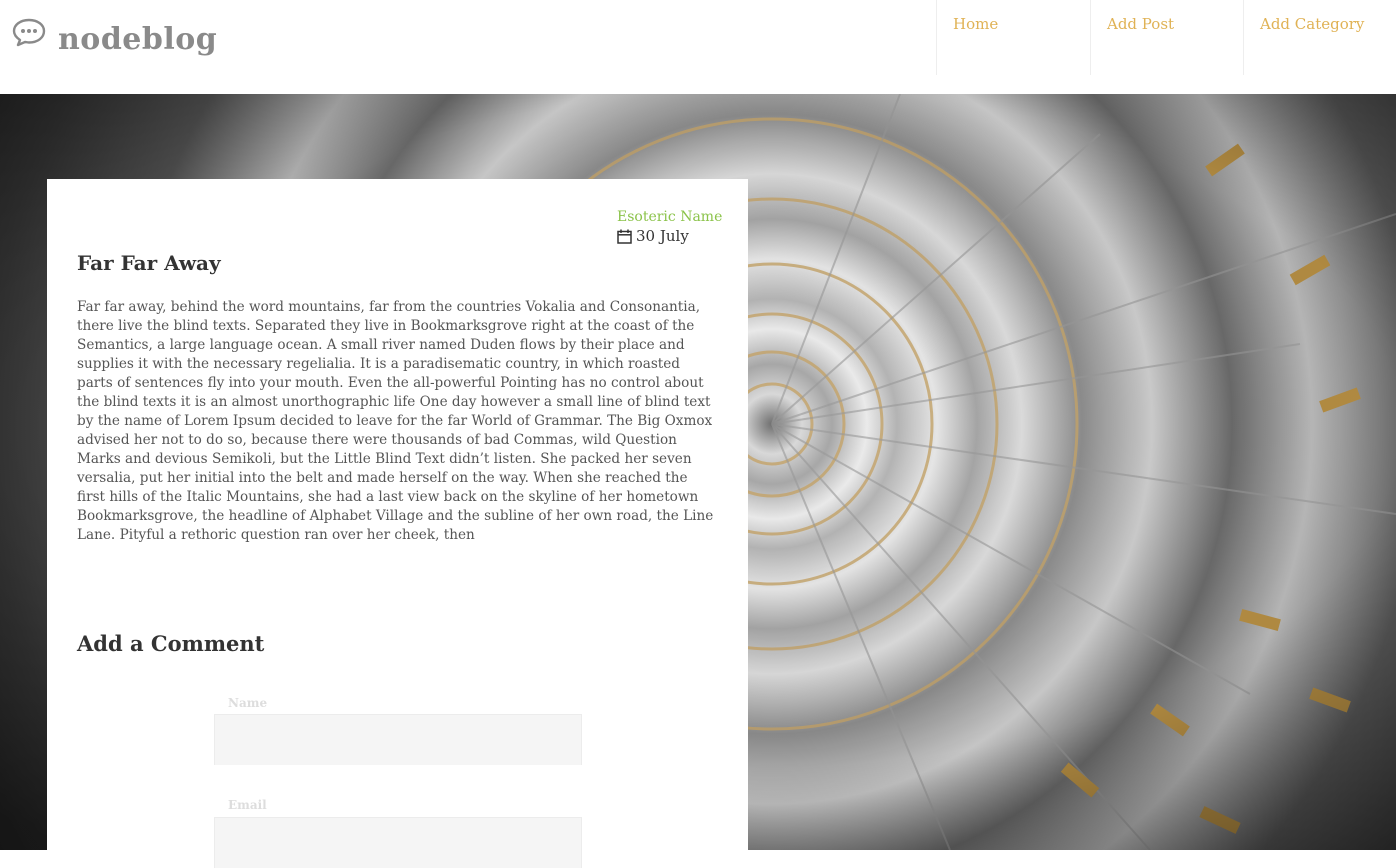  What do you see at coordinates (171, 643) in the screenshot?
I see `comment-form-heading: Add a Comment` at bounding box center [171, 643].